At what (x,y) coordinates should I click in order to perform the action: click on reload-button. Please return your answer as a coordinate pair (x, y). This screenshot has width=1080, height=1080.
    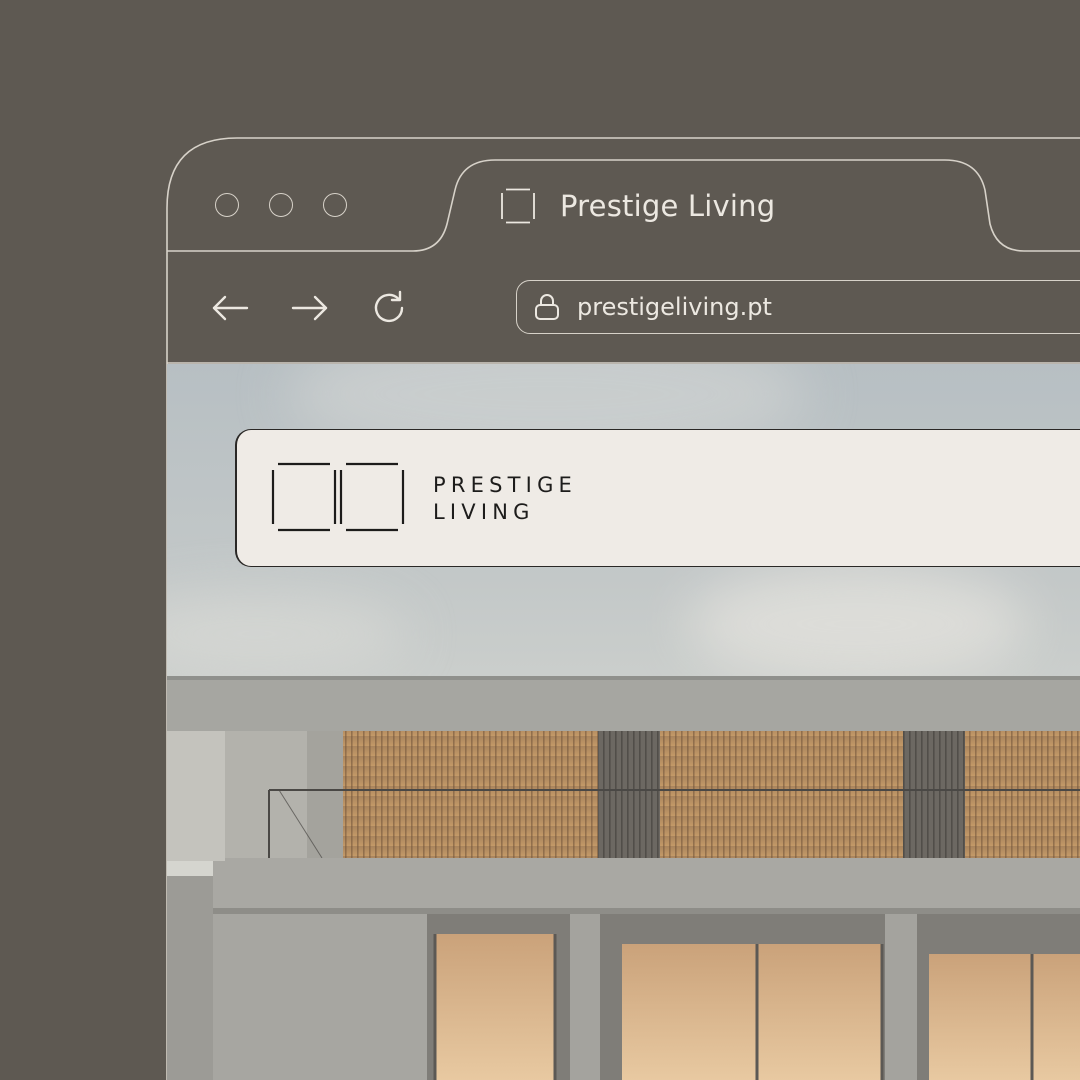
    Looking at the image, I should click on (389, 308).